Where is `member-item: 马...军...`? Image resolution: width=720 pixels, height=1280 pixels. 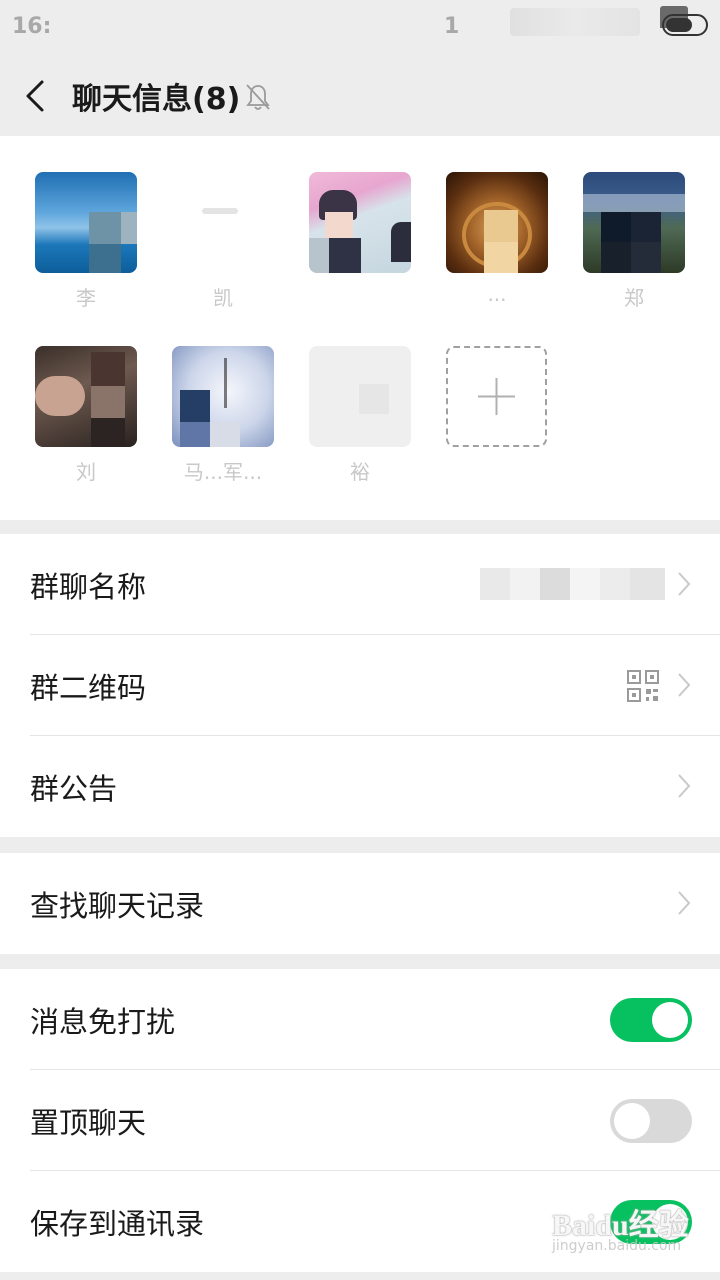
member-item: 马...军... is located at coordinates (223, 416).